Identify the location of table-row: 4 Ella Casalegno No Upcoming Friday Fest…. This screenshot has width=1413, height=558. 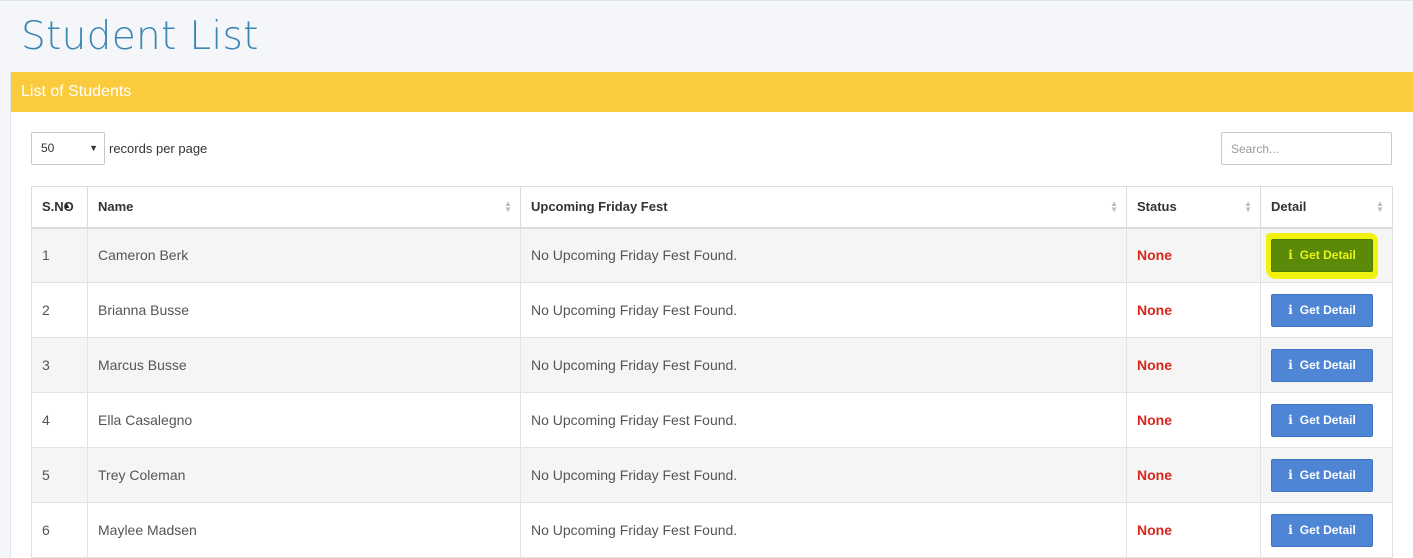
(712, 420).